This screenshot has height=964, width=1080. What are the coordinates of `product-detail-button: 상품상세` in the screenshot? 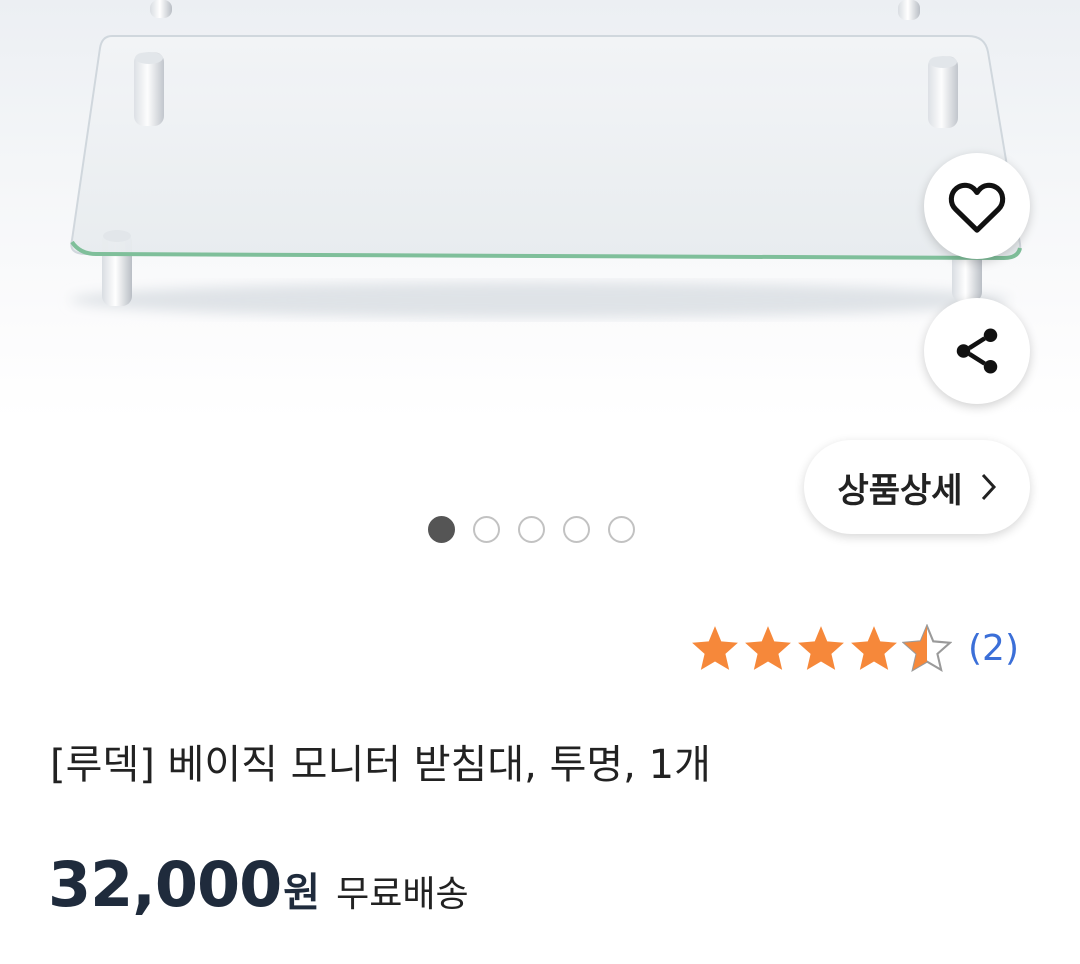 It's located at (917, 487).